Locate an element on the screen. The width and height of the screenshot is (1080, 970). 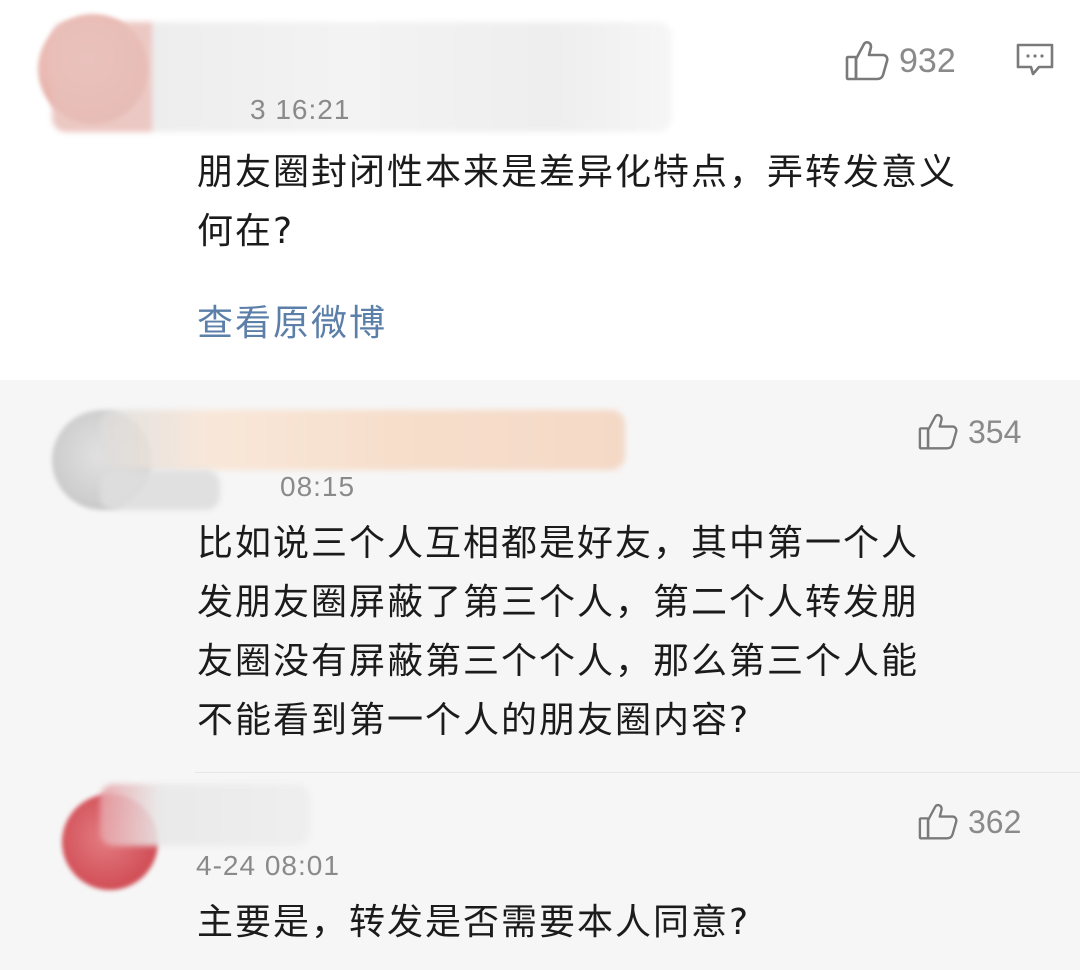
content-line: 友圈没有屏蔽第三个个人，那么第三个人能 is located at coordinates (558, 661).